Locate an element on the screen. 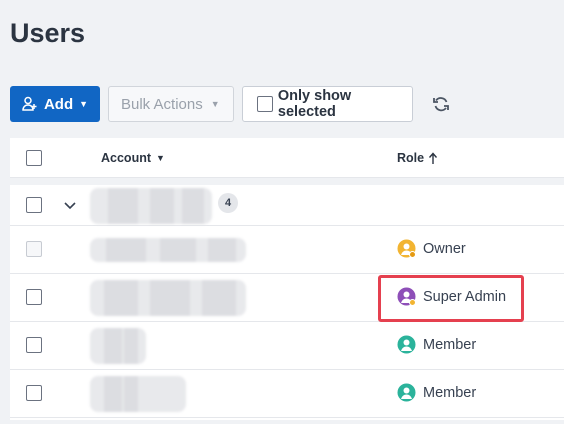 This screenshot has width=564, height=424. table-row: Owner is located at coordinates (287, 250).